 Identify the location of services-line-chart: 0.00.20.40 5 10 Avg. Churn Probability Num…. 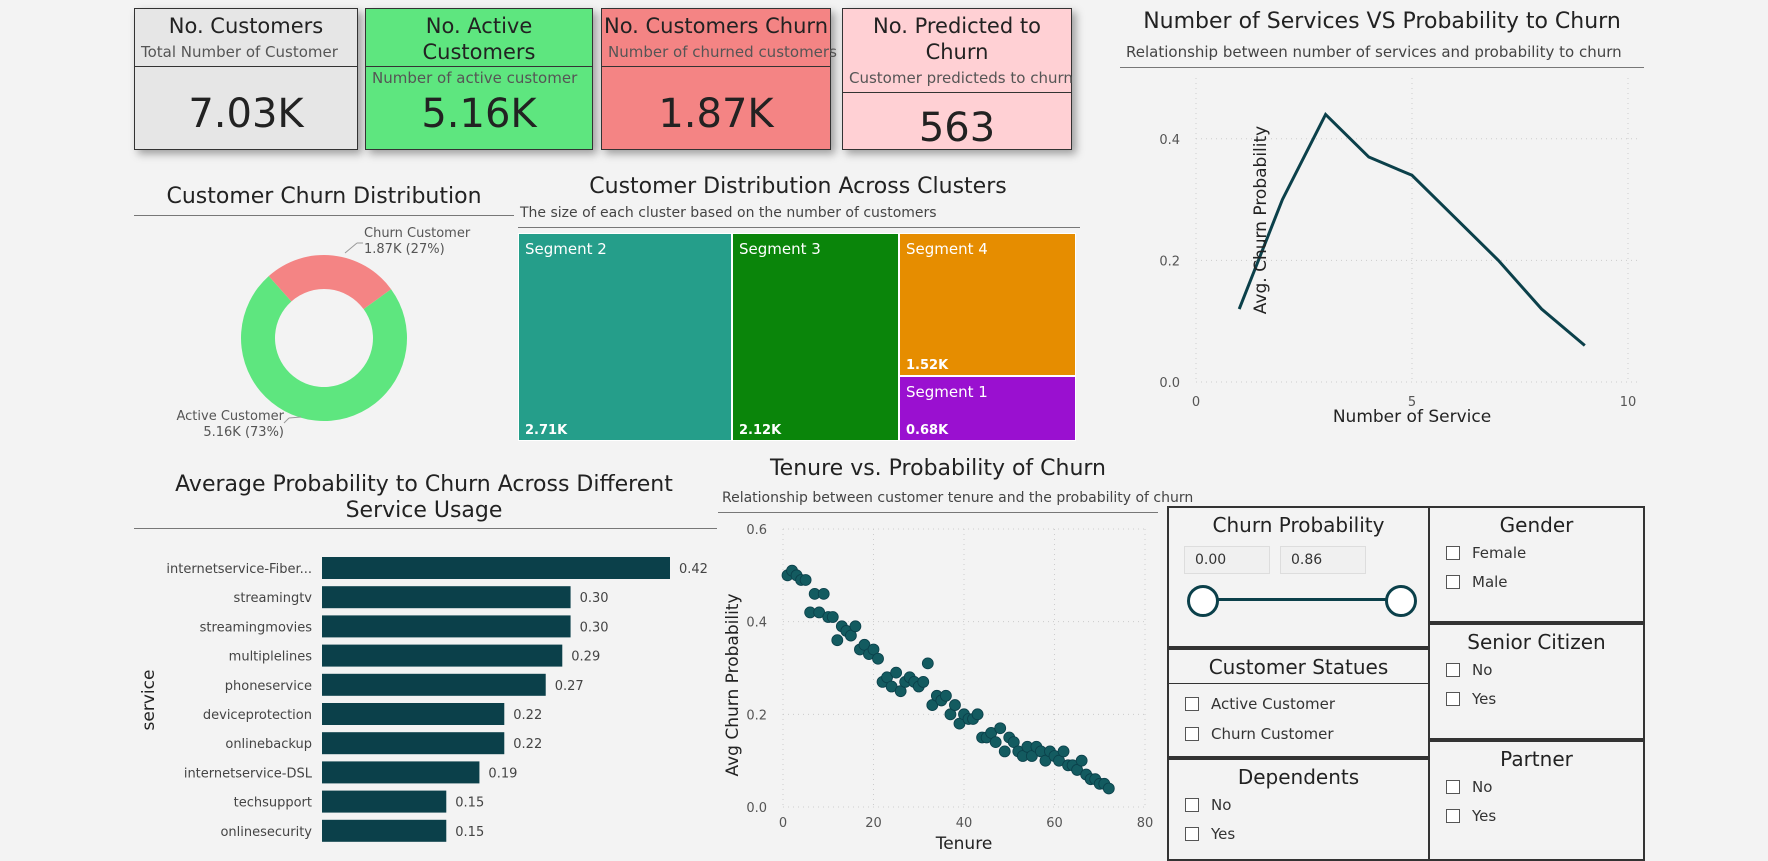
(1399, 252).